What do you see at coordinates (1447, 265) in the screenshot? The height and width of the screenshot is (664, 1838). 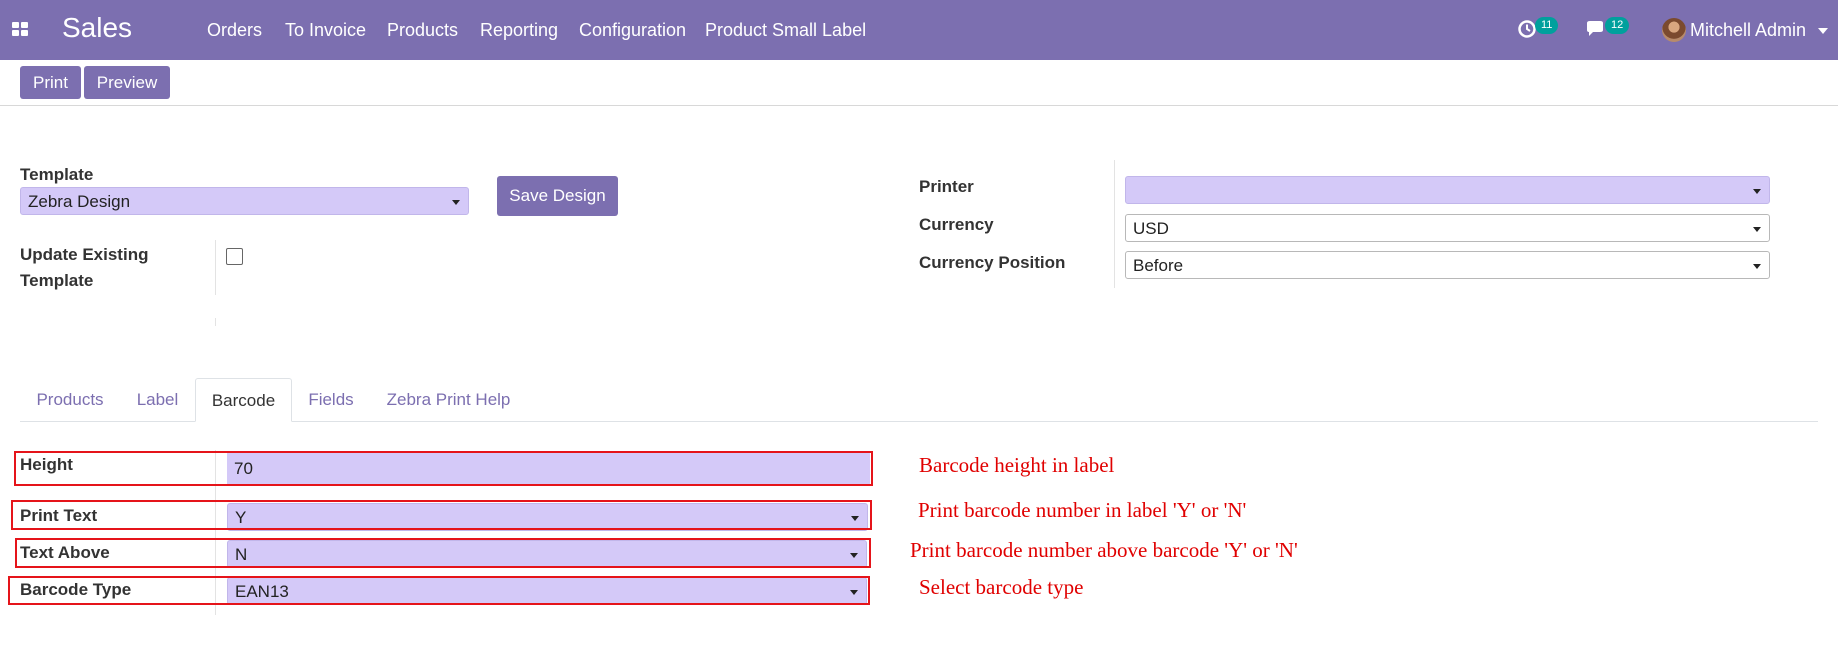 I see `currency-position-select: Before` at bounding box center [1447, 265].